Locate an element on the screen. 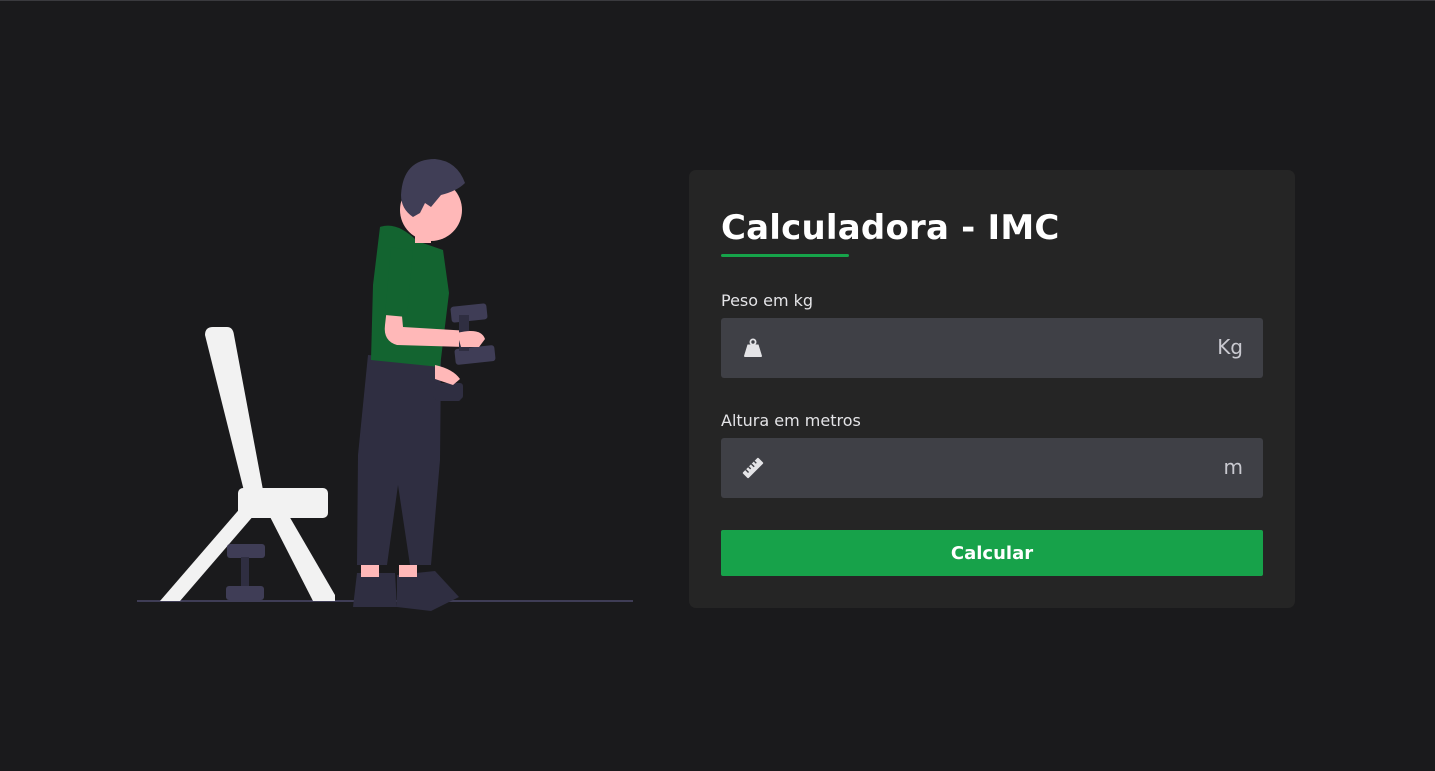 The height and width of the screenshot is (771, 1435). height-input is located at coordinates (983, 469).